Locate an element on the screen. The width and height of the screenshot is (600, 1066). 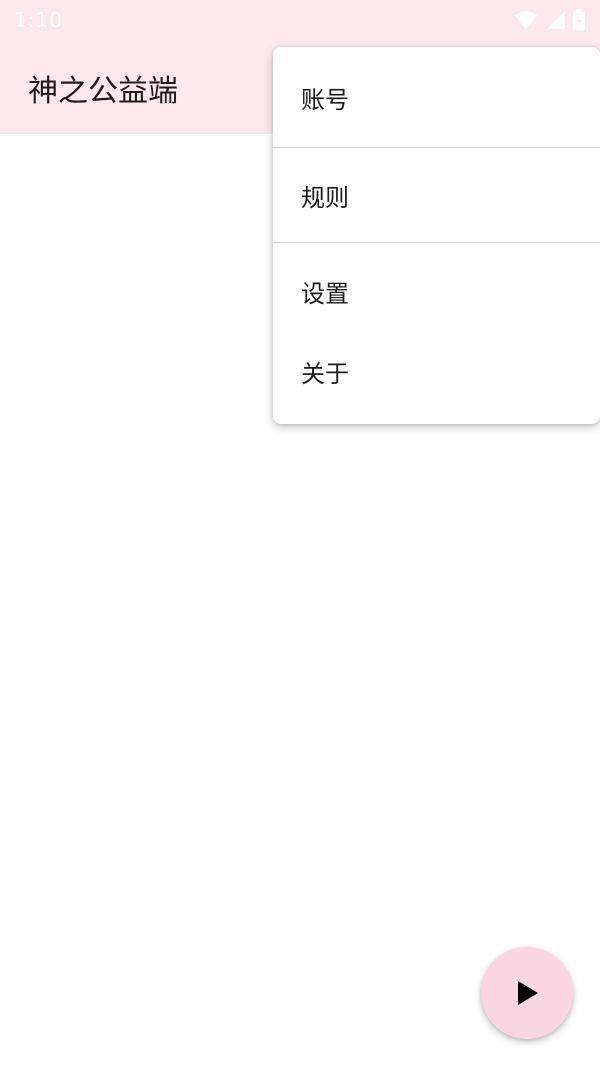
play-icon is located at coordinates (528, 993).